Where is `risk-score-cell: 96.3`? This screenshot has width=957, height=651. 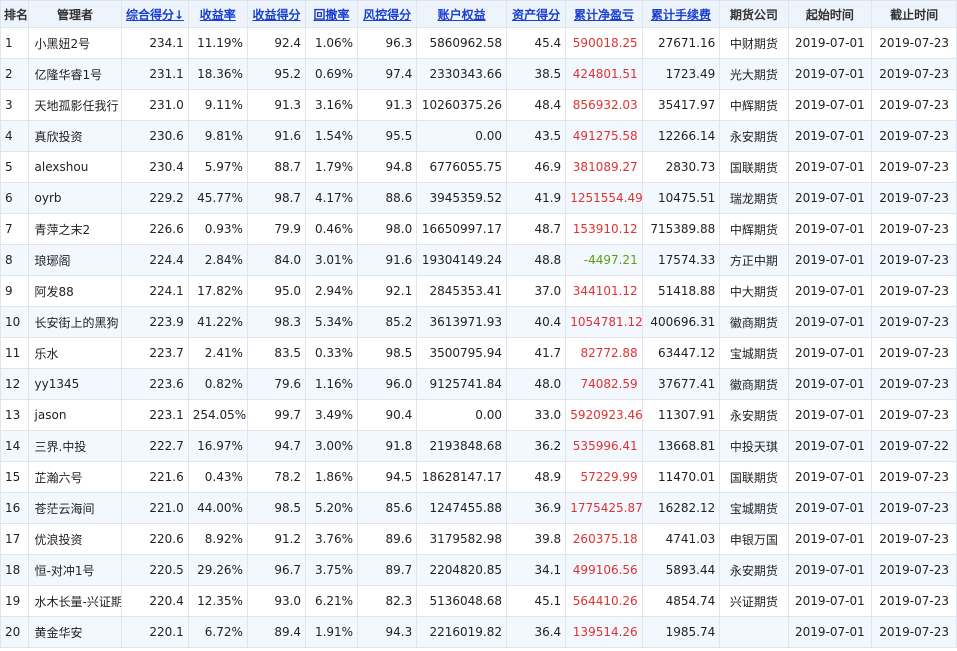 risk-score-cell: 96.3 is located at coordinates (387, 43).